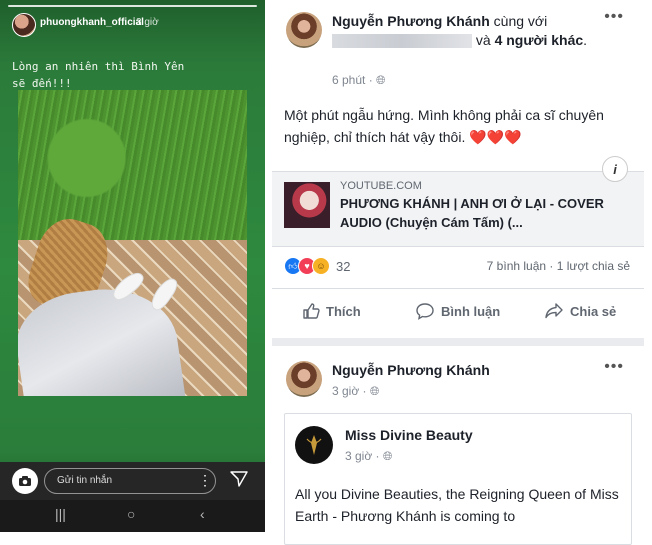 The image size is (652, 545). Describe the element at coordinates (458, 288) in the screenshot. I see `divider` at that location.